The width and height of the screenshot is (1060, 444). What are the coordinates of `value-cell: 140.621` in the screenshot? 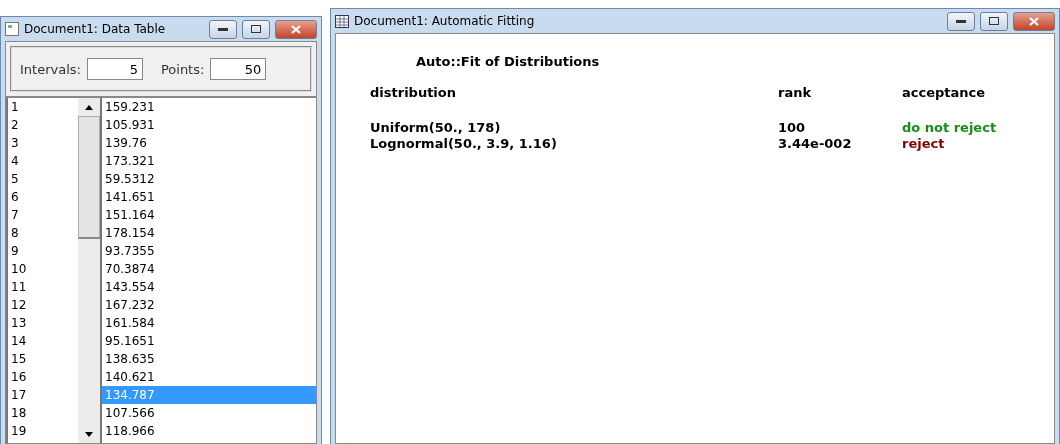 It's located at (209, 377).